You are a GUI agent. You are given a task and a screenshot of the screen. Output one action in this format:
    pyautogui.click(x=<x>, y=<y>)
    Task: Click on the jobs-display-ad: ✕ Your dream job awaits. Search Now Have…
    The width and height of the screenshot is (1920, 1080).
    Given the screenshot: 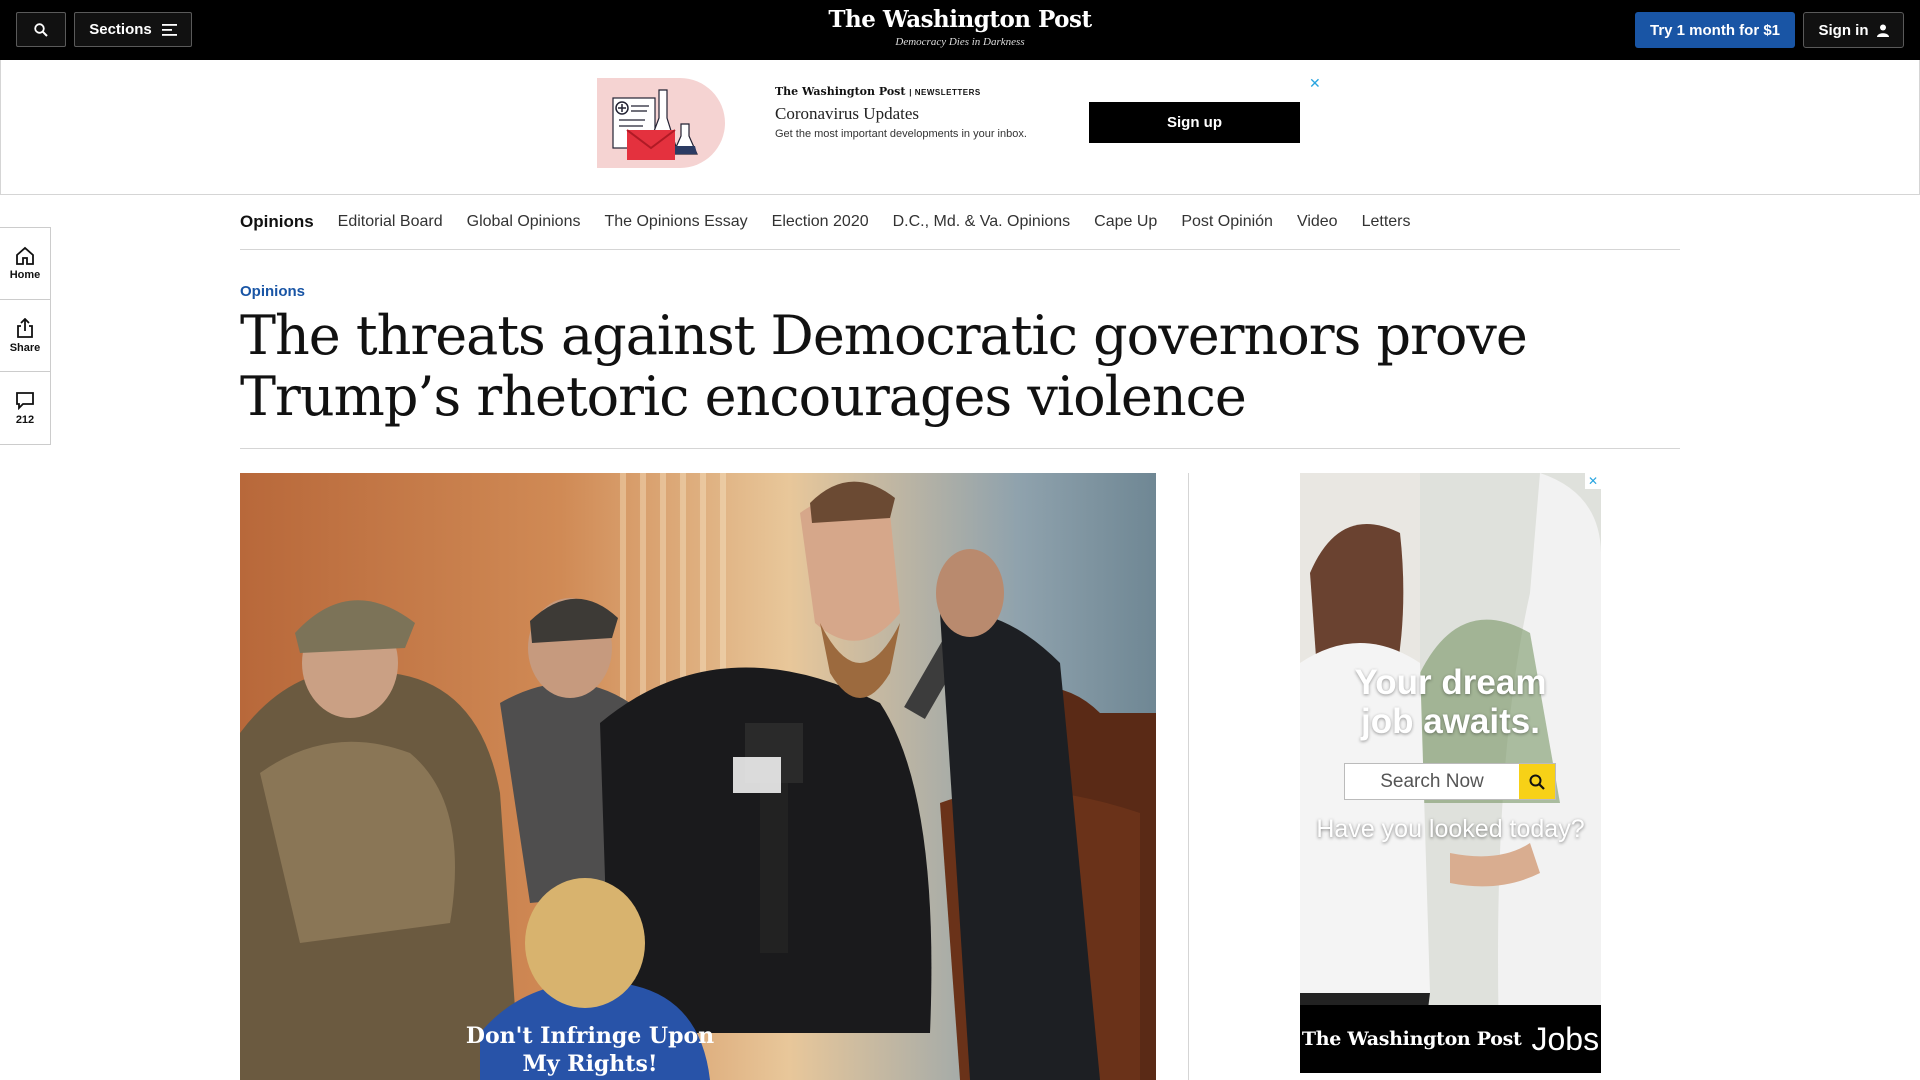 What is the action you would take?
    pyautogui.click(x=1450, y=773)
    